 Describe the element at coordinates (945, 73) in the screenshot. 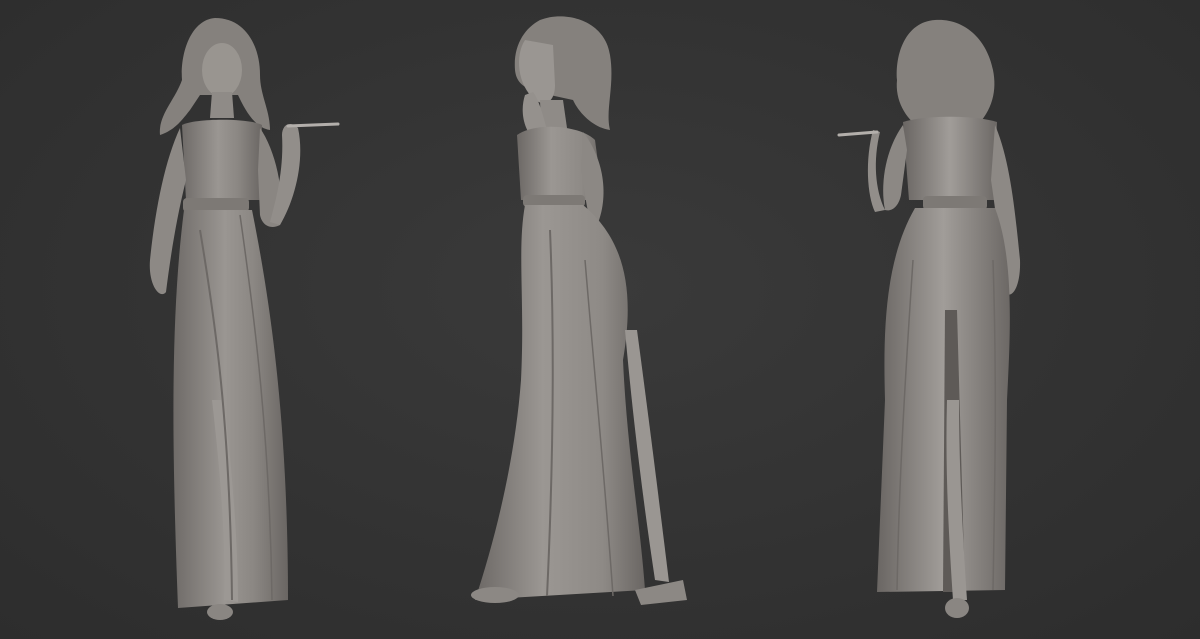

I see `hair-shape` at that location.